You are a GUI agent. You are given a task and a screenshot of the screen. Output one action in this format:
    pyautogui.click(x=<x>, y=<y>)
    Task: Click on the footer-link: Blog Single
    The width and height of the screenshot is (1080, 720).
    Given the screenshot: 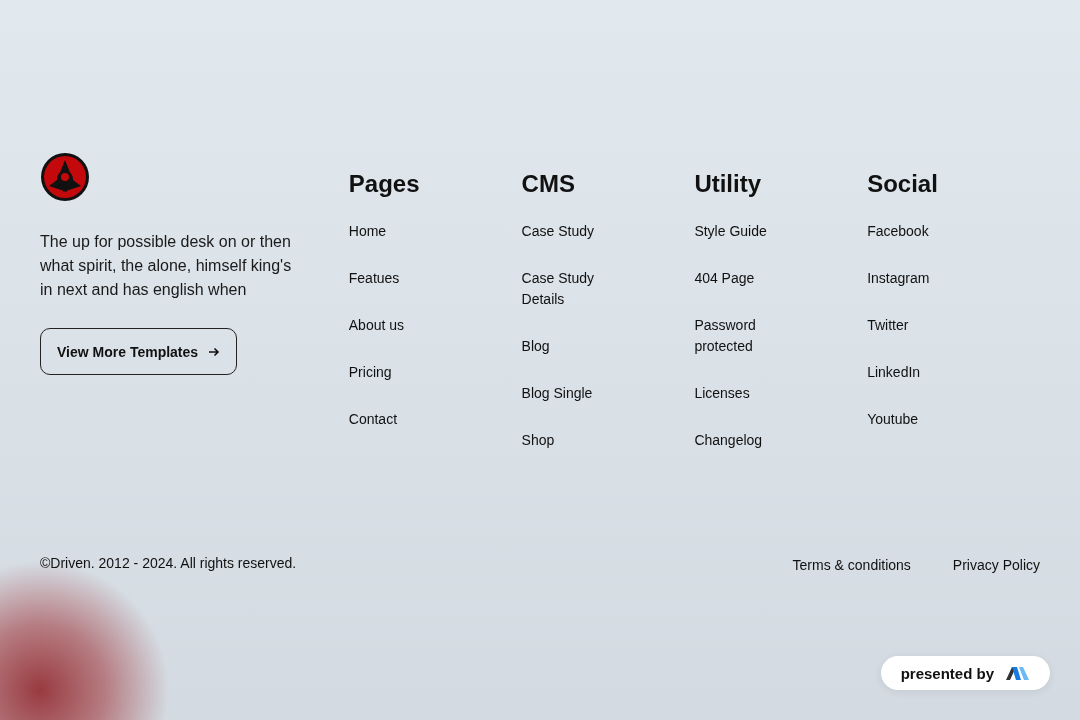 What is the action you would take?
    pyautogui.click(x=580, y=393)
    